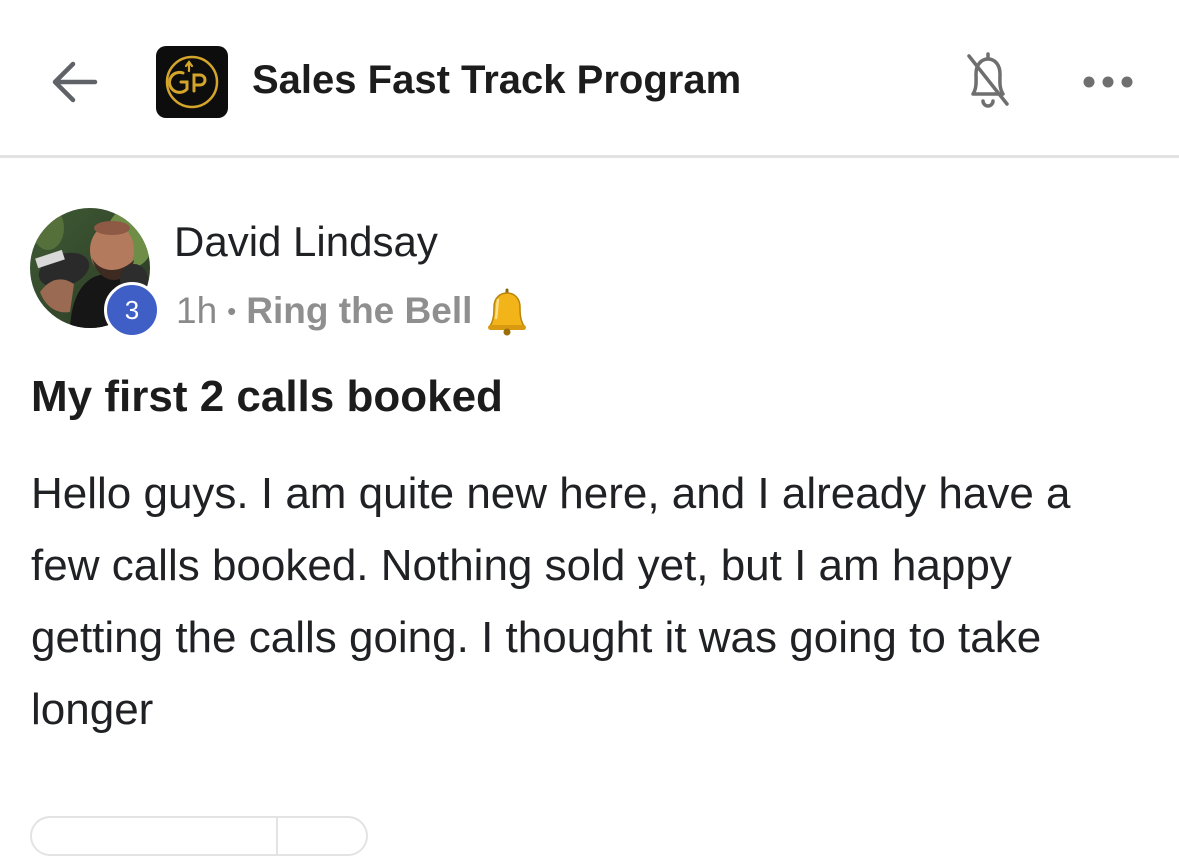 This screenshot has width=1179, height=856. I want to click on notifications-muted-button, so click(988, 81).